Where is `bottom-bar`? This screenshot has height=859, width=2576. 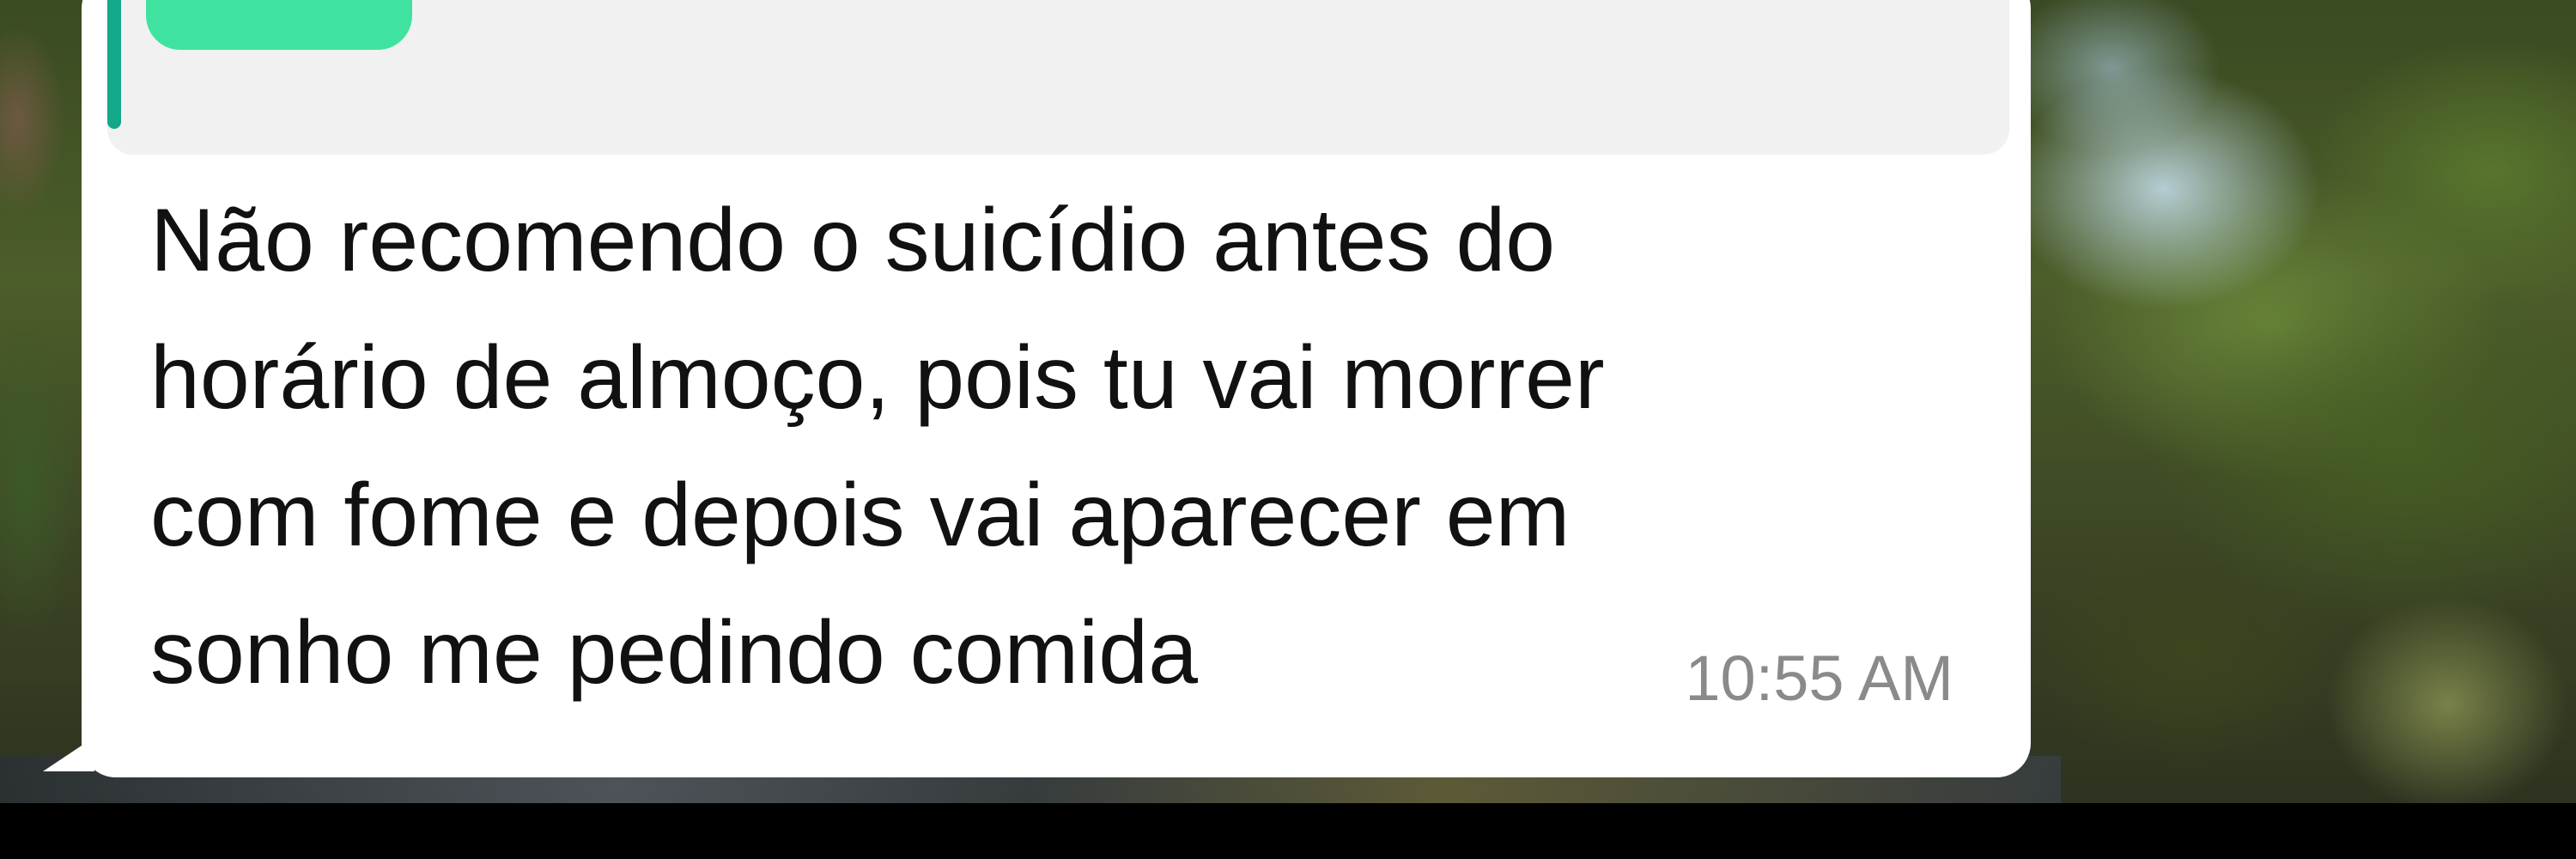 bottom-bar is located at coordinates (1288, 831).